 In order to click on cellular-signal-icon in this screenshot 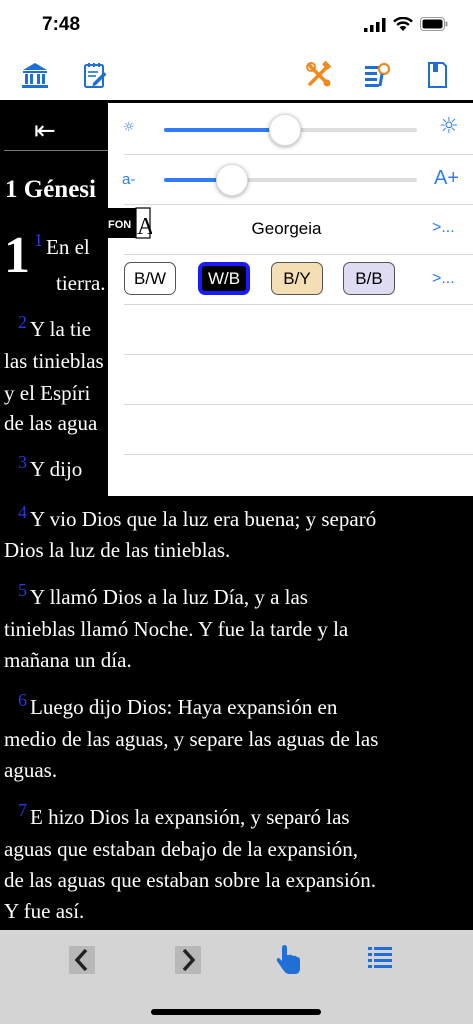, I will do `click(375, 25)`.